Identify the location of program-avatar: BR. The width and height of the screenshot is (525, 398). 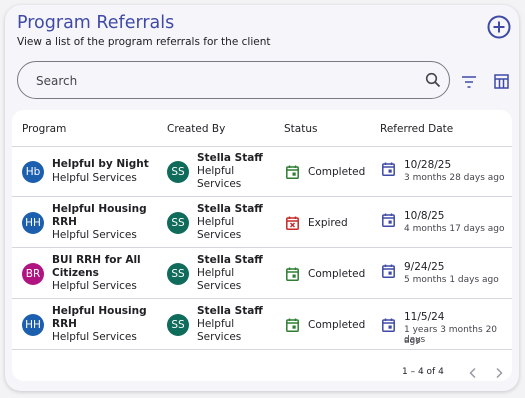
(33, 274).